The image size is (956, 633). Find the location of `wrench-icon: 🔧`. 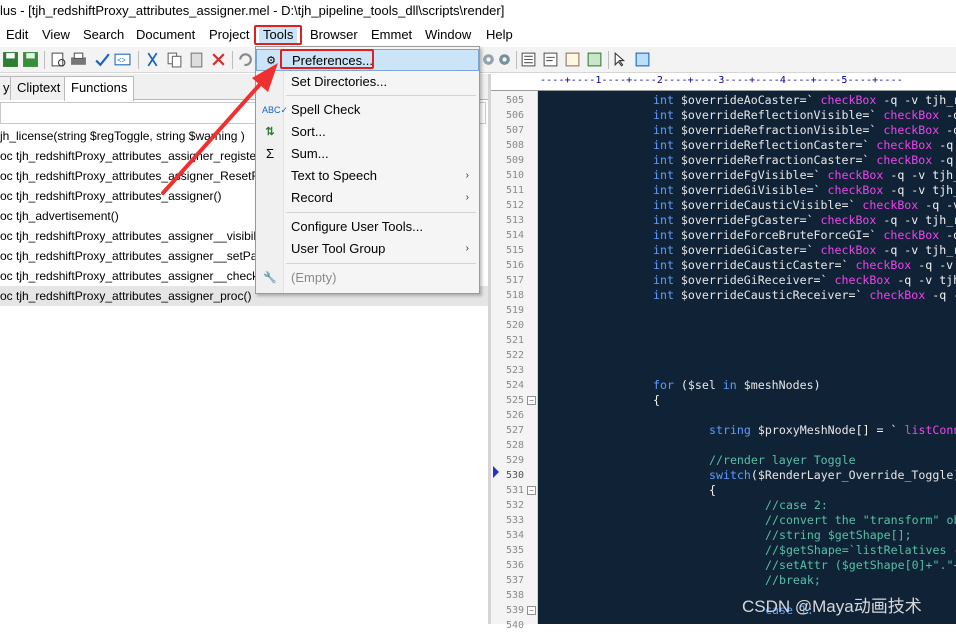

wrench-icon: 🔧 is located at coordinates (270, 278).